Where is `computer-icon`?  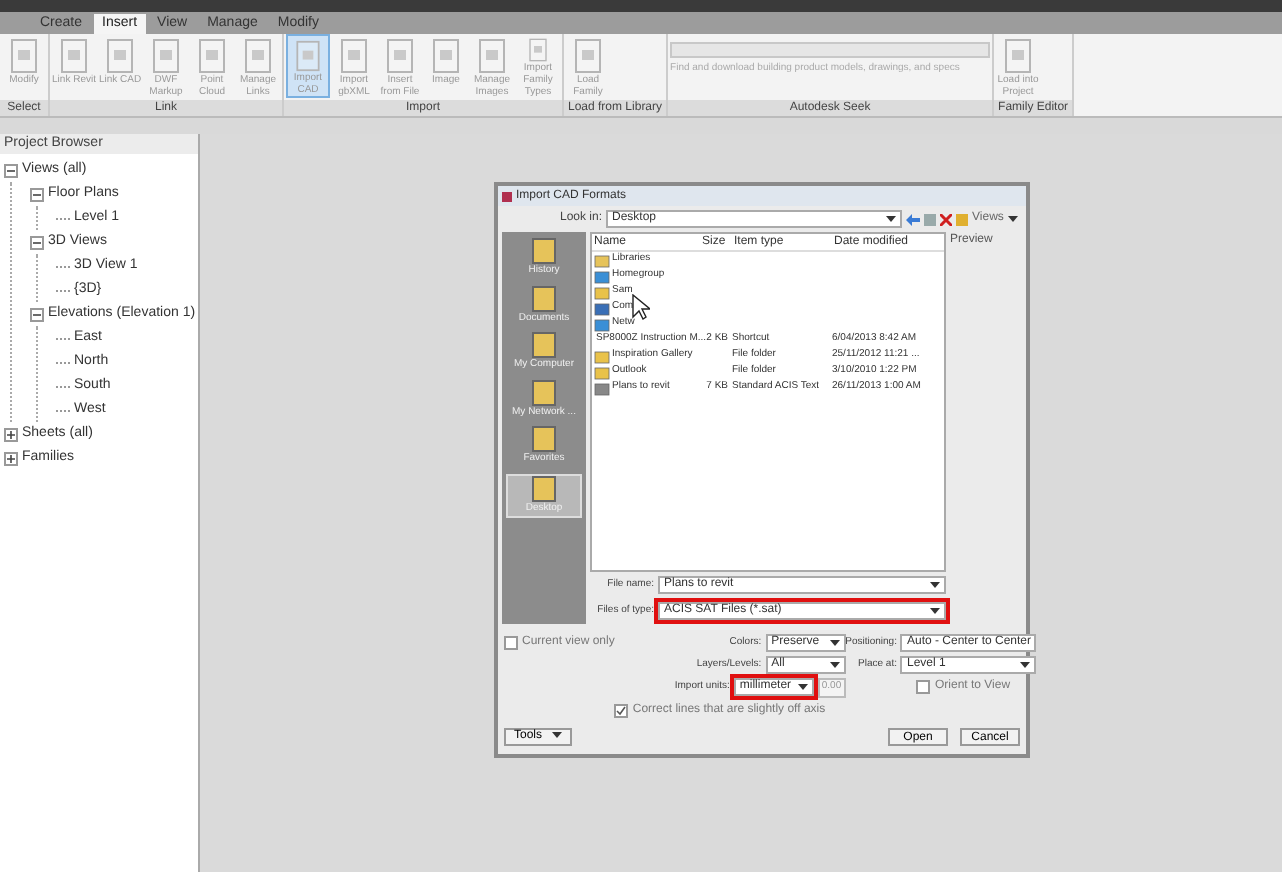 computer-icon is located at coordinates (602, 308).